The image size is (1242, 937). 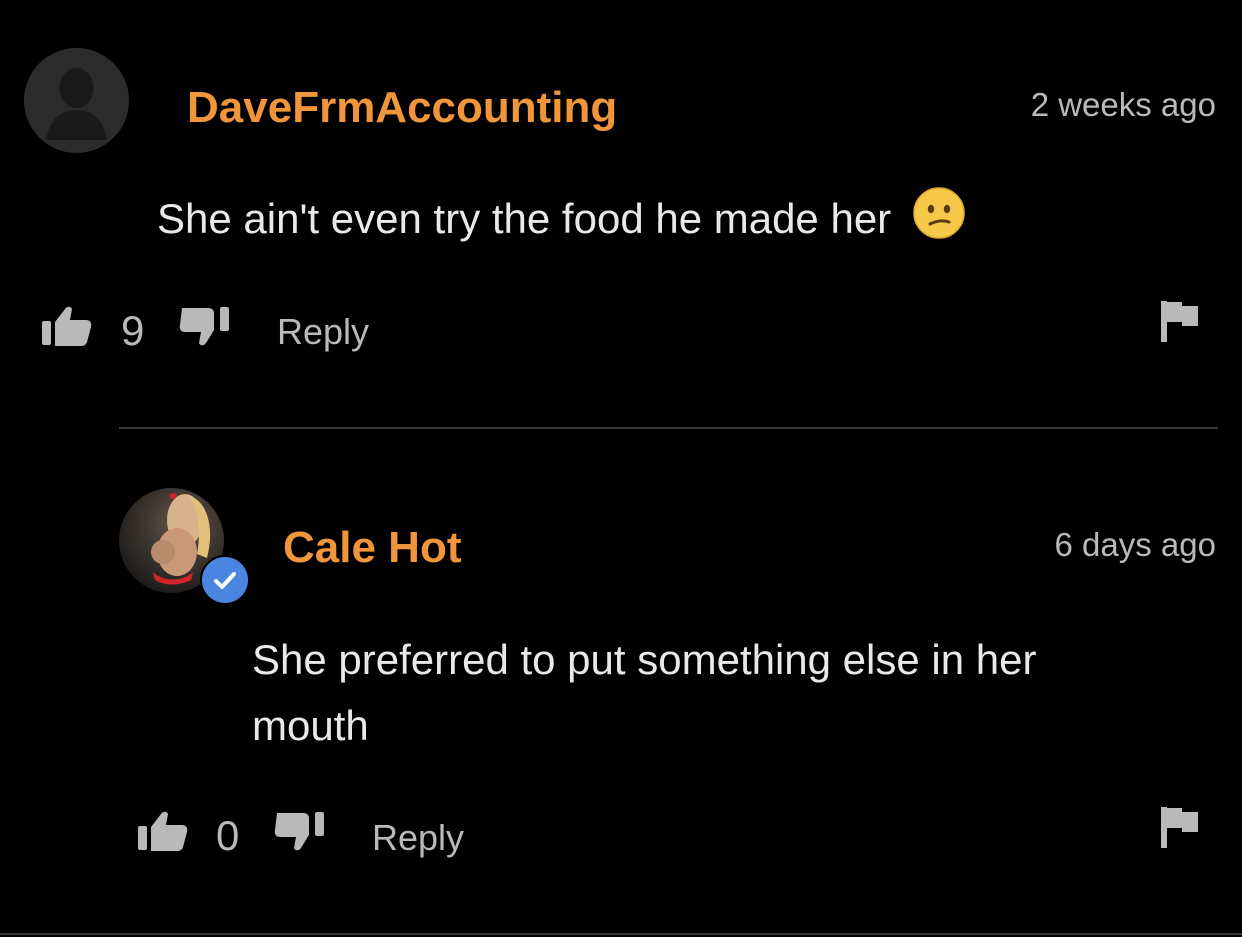 What do you see at coordinates (1123, 104) in the screenshot?
I see `comment-timestamp: 2 weeks ago` at bounding box center [1123, 104].